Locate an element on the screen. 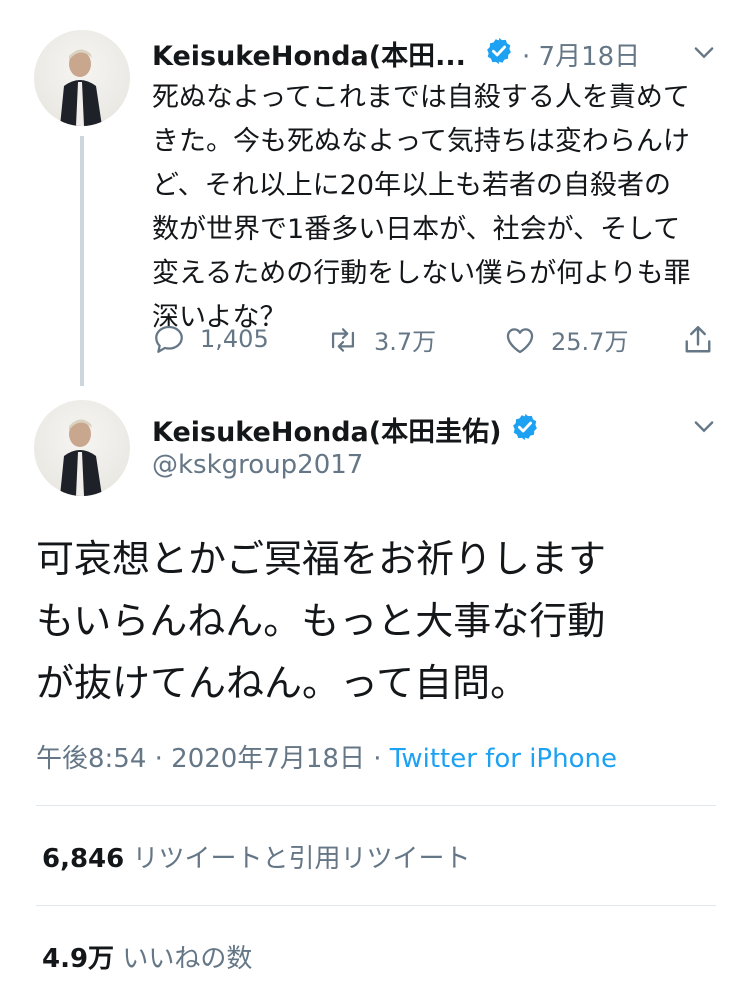 The height and width of the screenshot is (983, 750). retweet-button: 3.7万 is located at coordinates (381, 339).